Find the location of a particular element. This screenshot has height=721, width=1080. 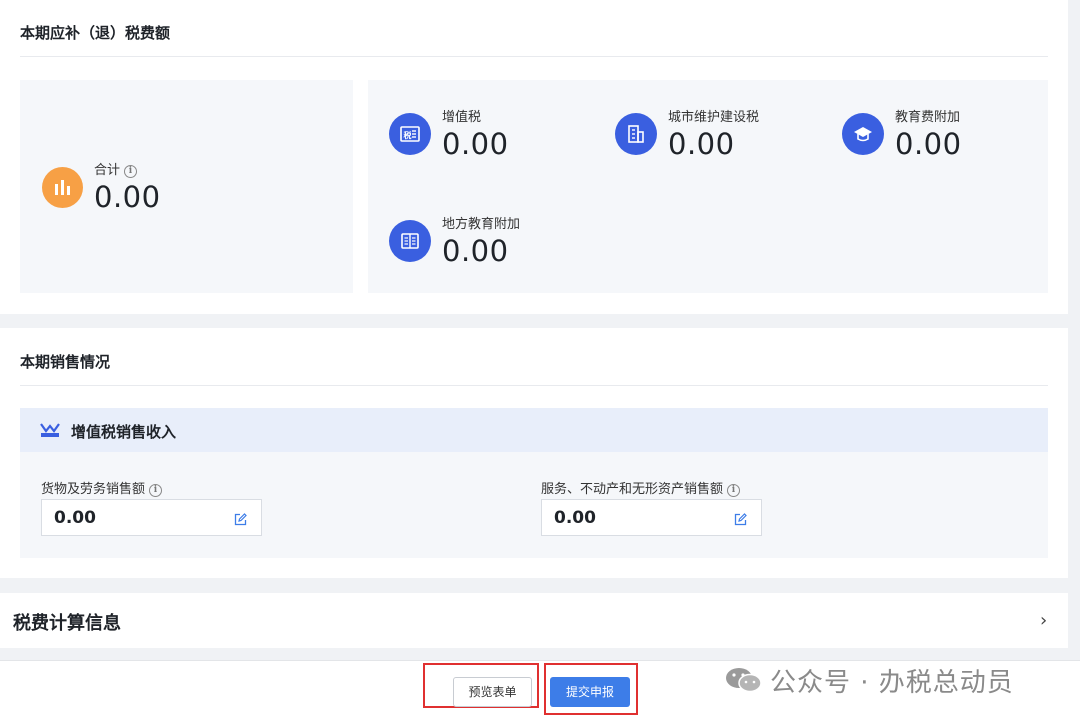

section-title: 本期应补（退）税费额 is located at coordinates (95, 33).